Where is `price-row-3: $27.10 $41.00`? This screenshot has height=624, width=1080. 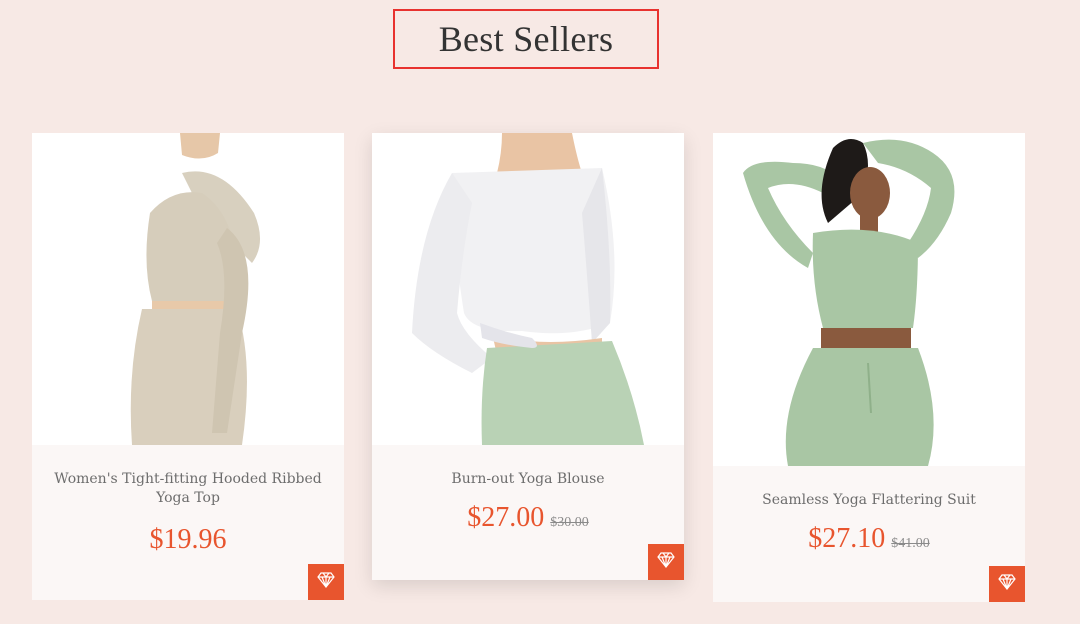
price-row-3: $27.10 $41.00 is located at coordinates (869, 539).